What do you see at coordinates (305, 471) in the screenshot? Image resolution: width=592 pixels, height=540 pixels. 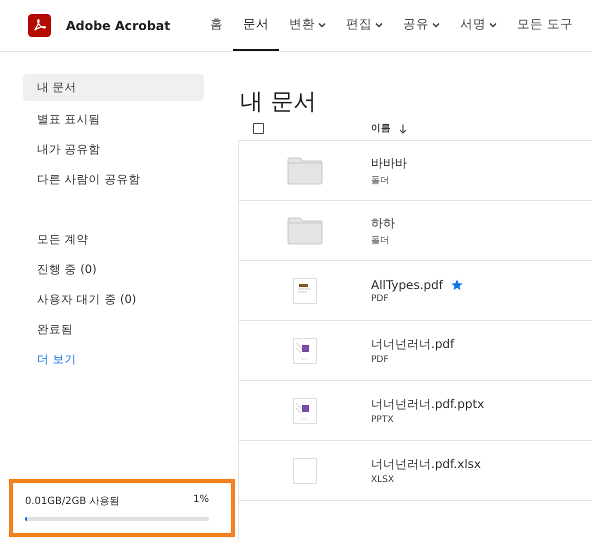 I see `blank-thumbnail-icon` at bounding box center [305, 471].